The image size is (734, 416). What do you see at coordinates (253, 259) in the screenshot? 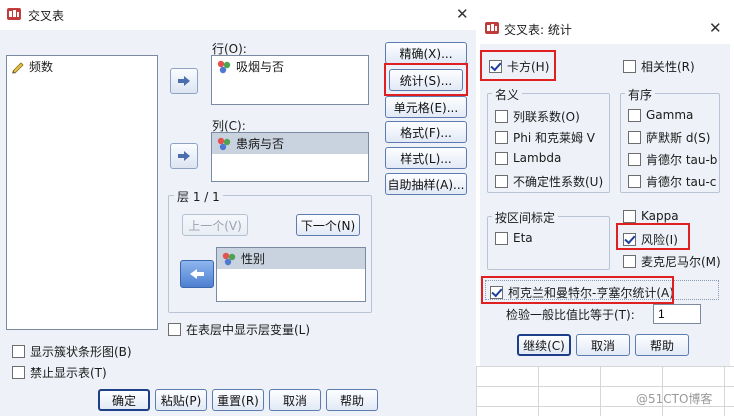
I see `layer-item-label: 性别` at bounding box center [253, 259].